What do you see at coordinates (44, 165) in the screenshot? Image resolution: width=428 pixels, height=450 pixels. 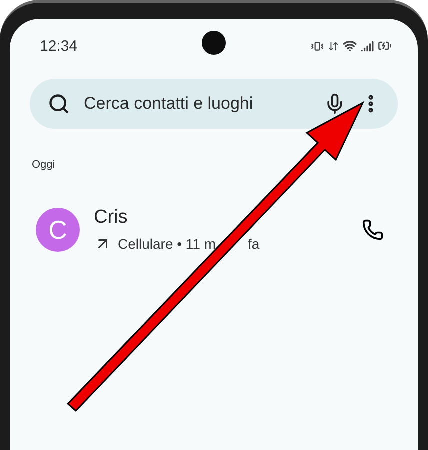 I see `section-heading: Oggi` at bounding box center [44, 165].